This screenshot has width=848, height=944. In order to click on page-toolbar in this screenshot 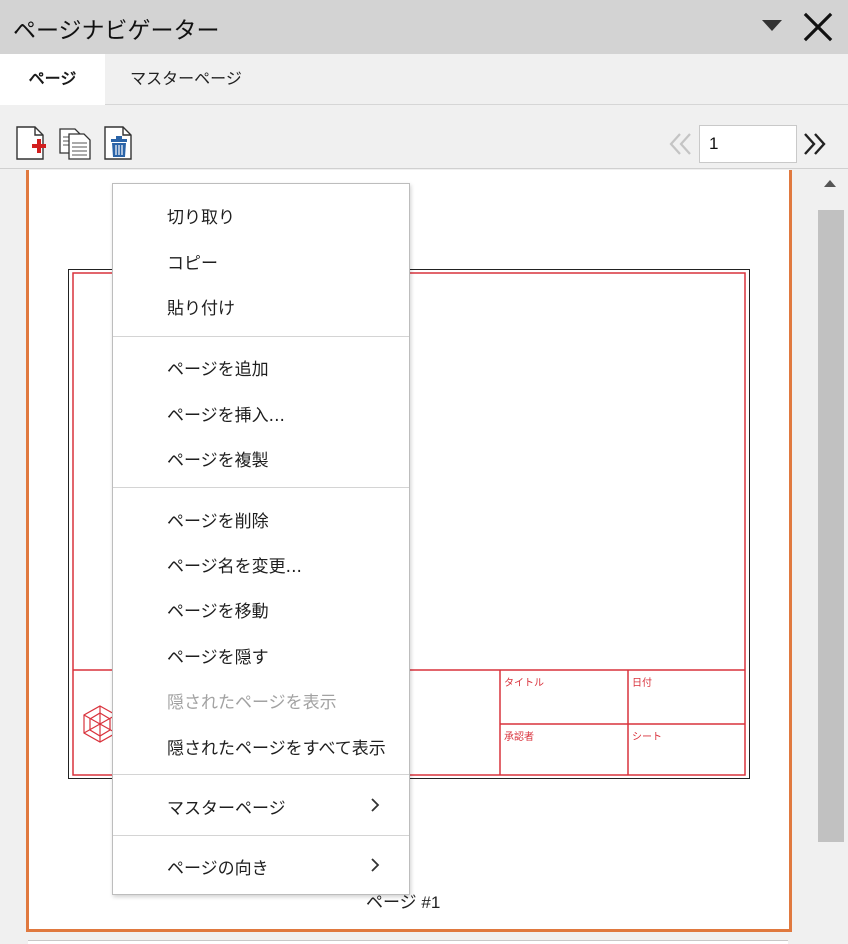, I will do `click(424, 137)`.